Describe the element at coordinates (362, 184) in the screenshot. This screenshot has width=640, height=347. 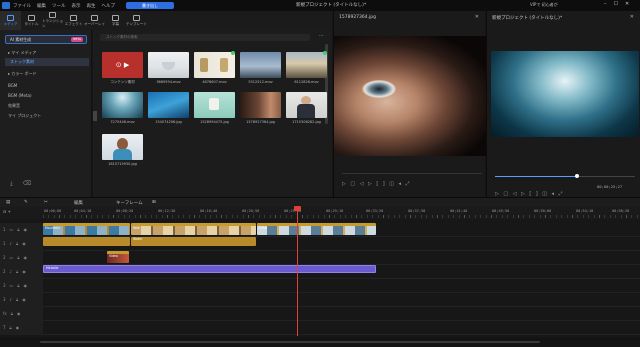
I see `prev-frame-icon: ◁` at that location.